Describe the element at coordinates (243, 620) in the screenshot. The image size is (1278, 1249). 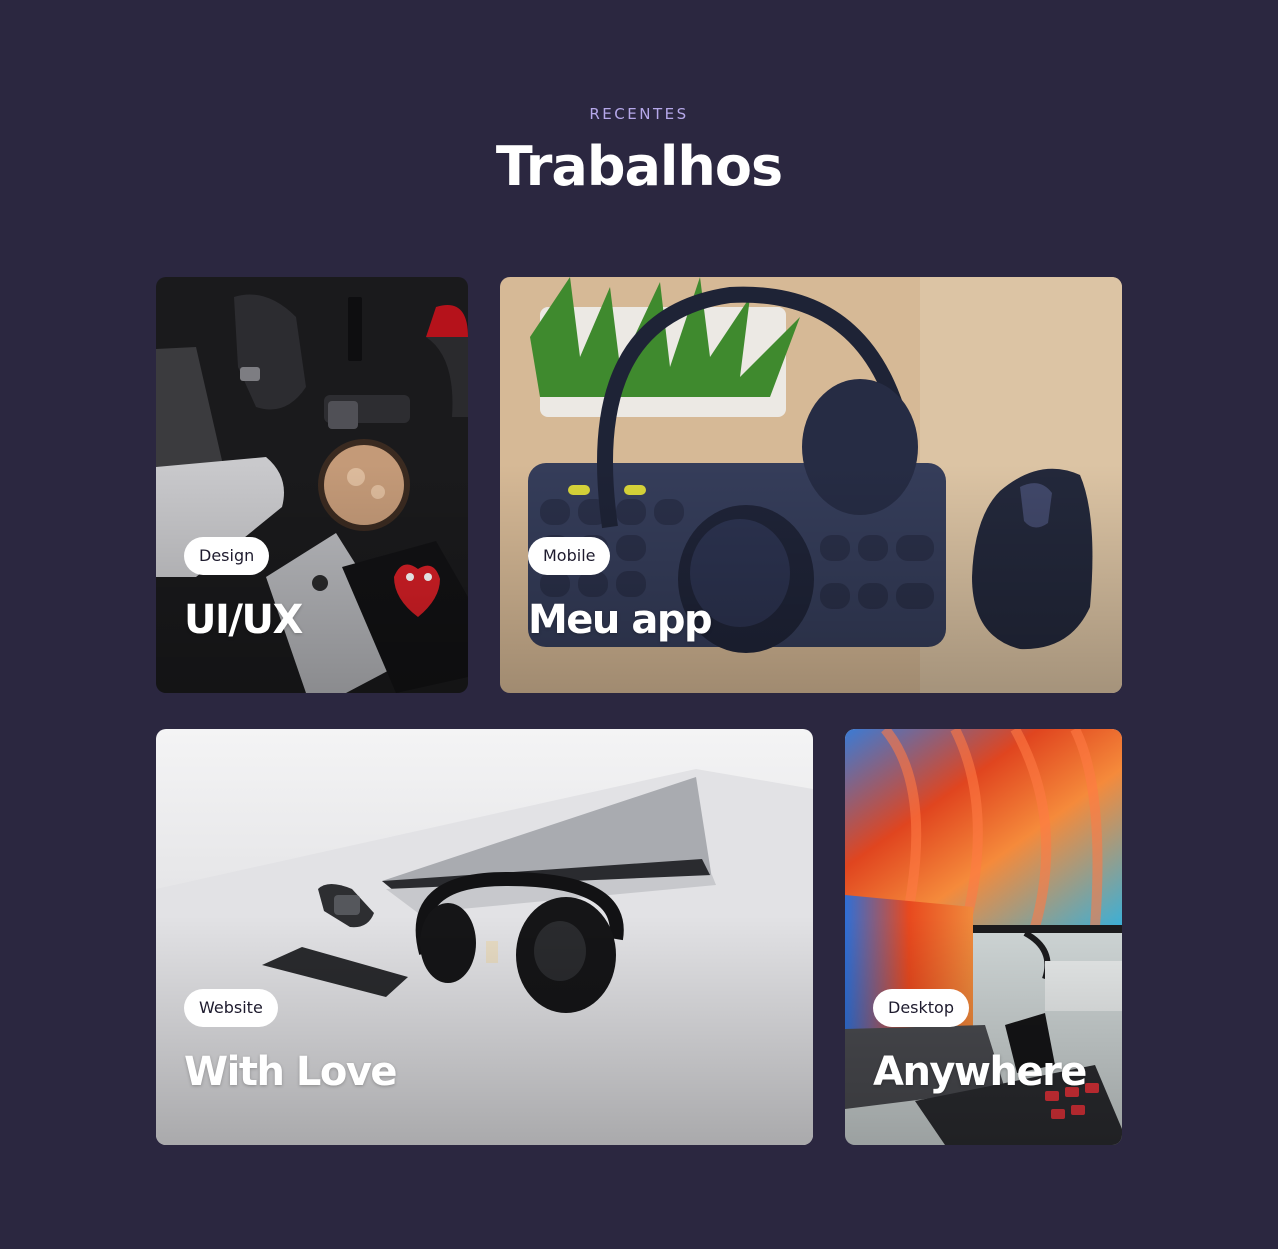
I see `project-title: UI/UX` at that location.